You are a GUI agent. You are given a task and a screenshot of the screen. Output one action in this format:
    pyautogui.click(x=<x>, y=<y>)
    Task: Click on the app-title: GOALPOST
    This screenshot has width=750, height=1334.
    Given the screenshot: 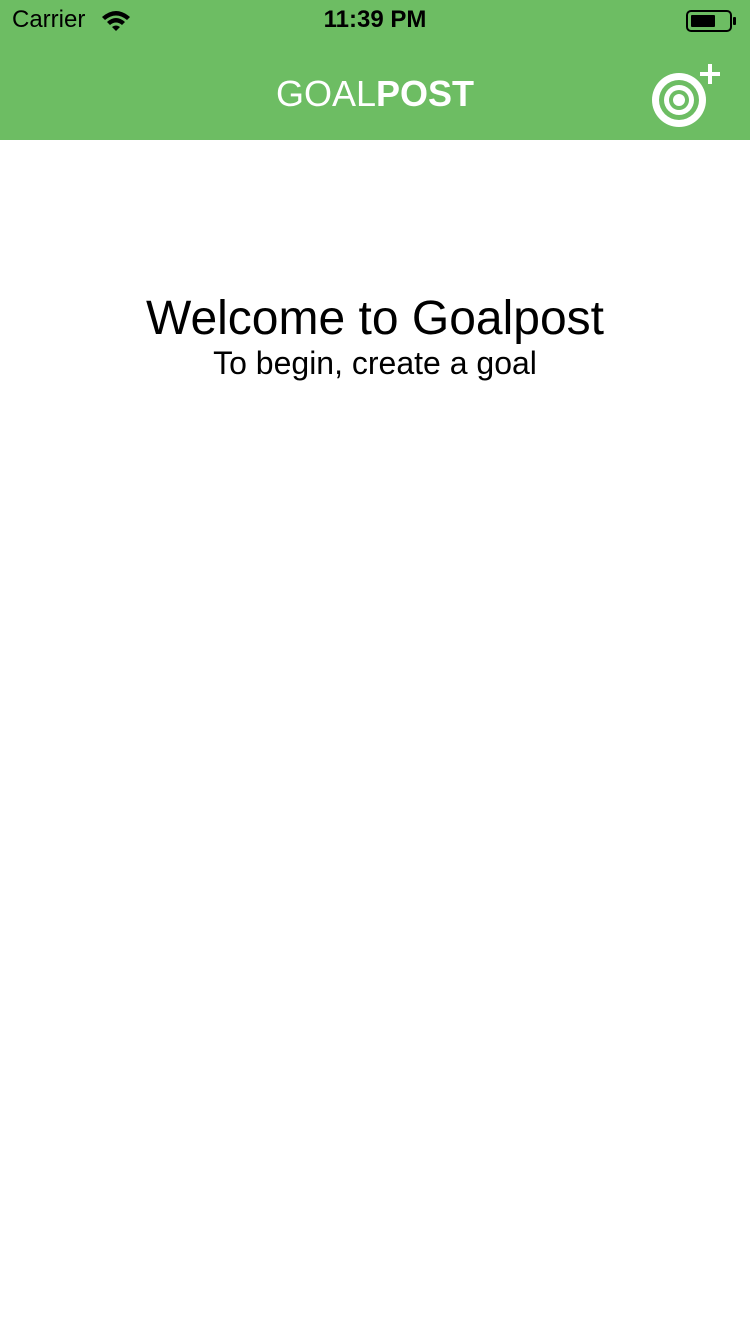 What is the action you would take?
    pyautogui.click(x=375, y=94)
    